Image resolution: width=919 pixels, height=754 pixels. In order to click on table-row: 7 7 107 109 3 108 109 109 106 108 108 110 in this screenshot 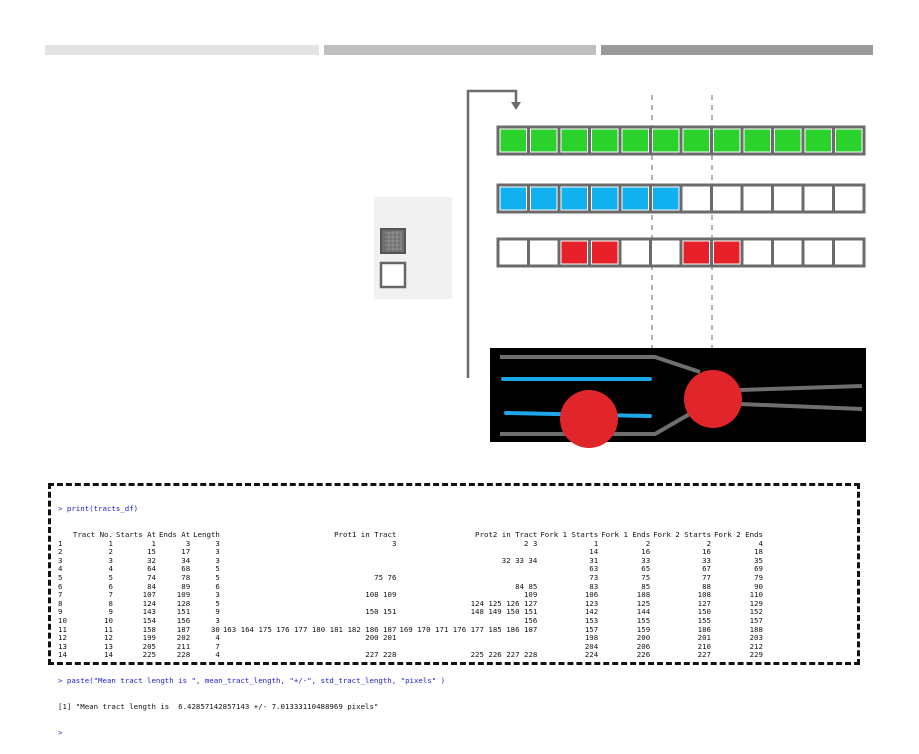, I will do `click(412, 595)`.